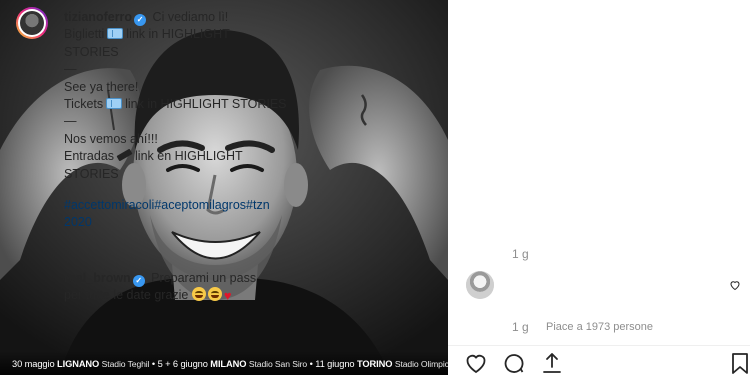 The height and width of the screenshot is (375, 750). Describe the element at coordinates (735, 285) in the screenshot. I see `comment-like-heart-icon` at that location.